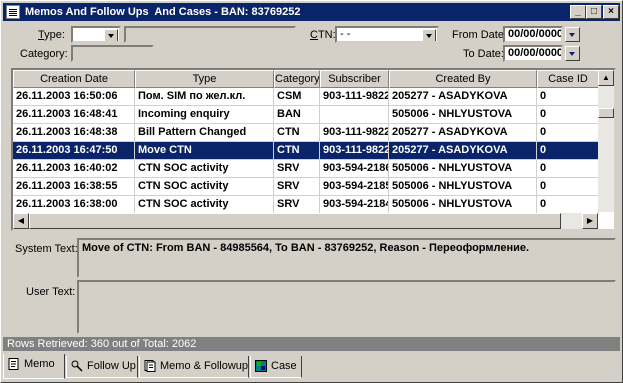  I want to click on horizontal-scroll-thumb, so click(295, 221).